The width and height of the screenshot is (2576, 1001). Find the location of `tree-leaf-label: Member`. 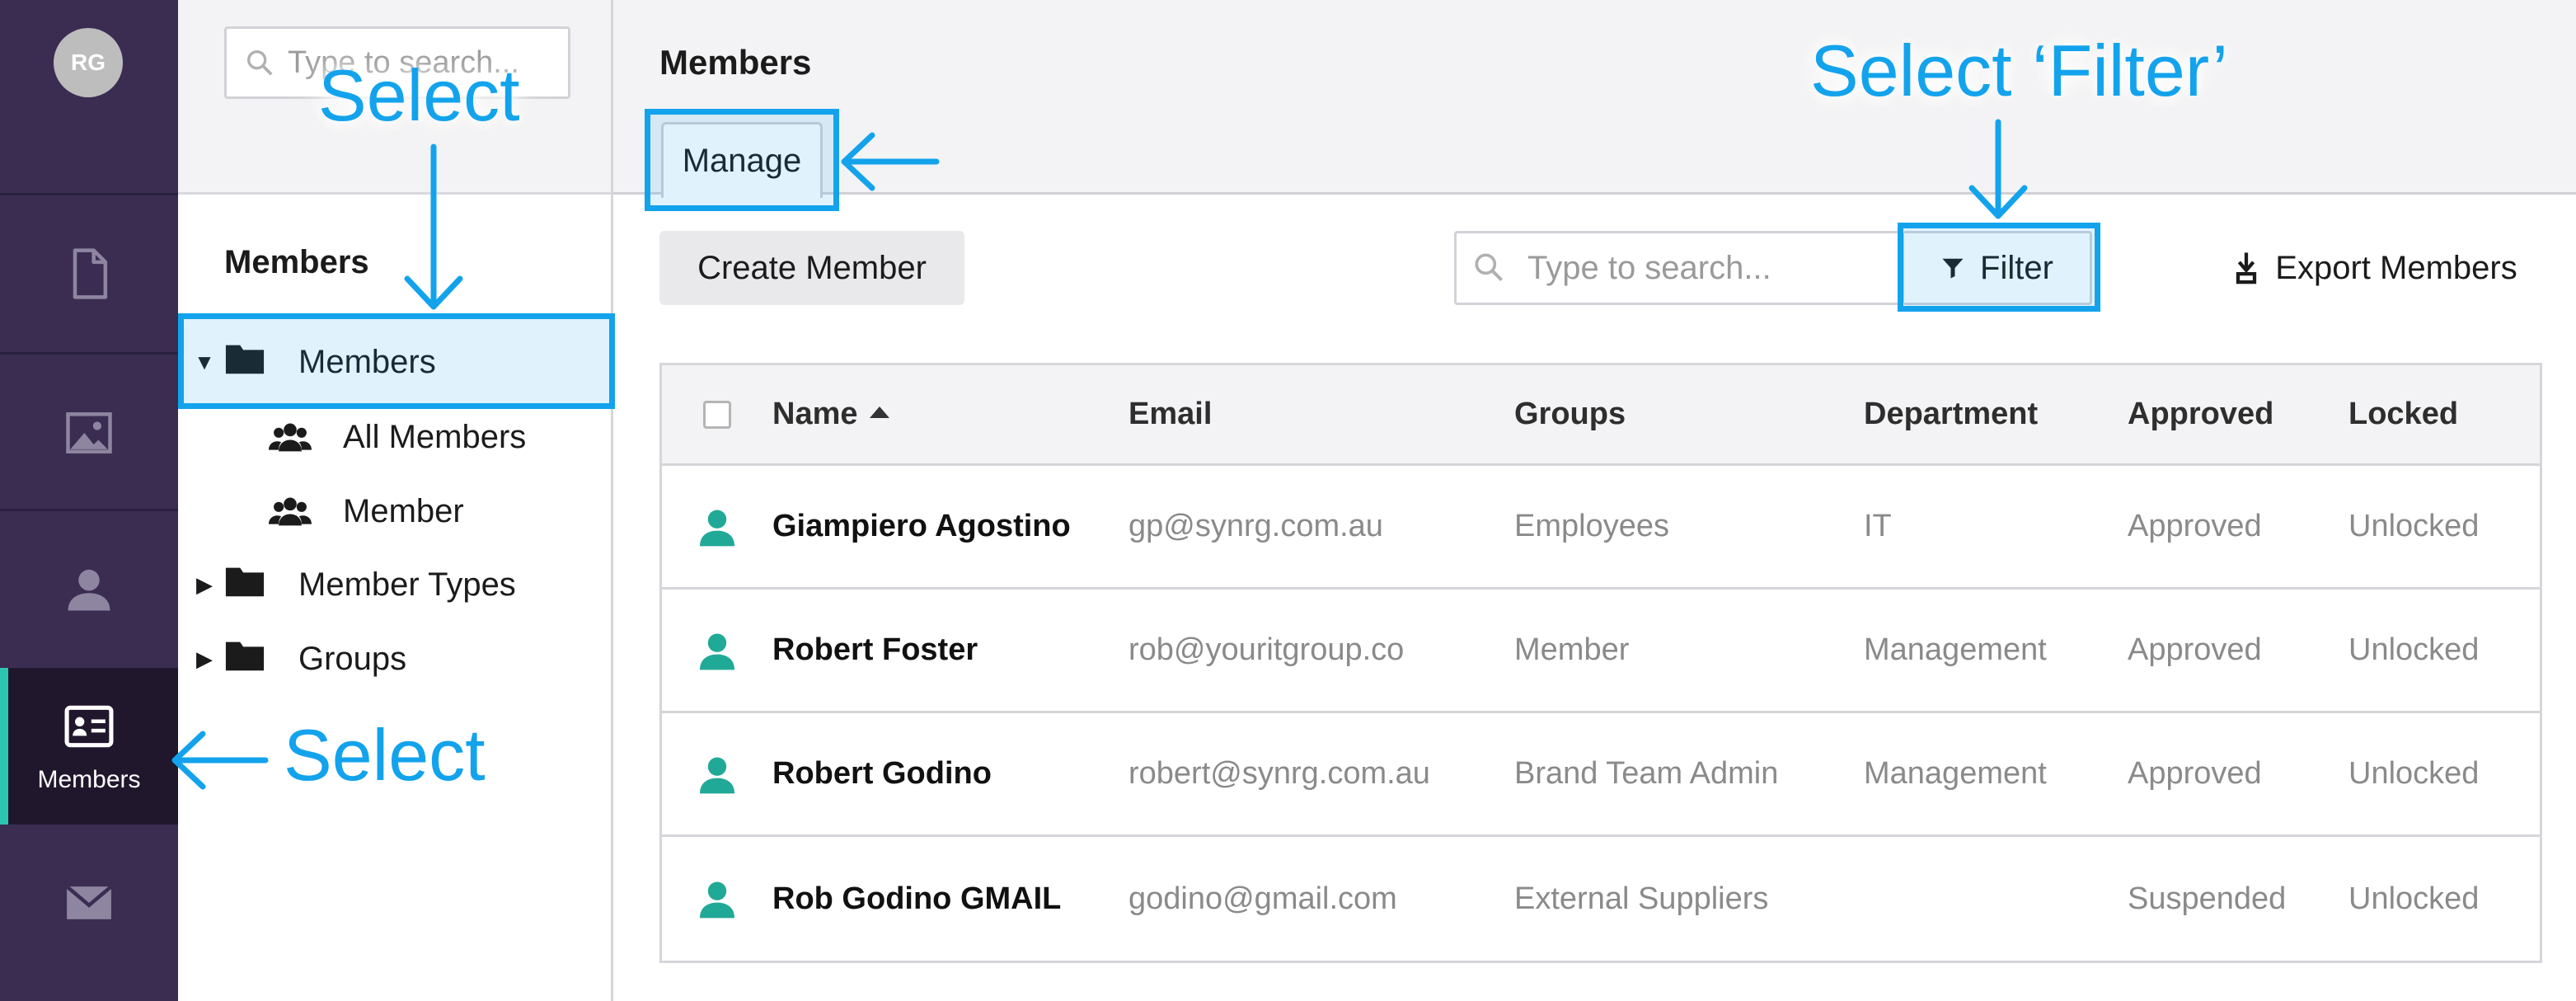

tree-leaf-label: Member is located at coordinates (404, 510).